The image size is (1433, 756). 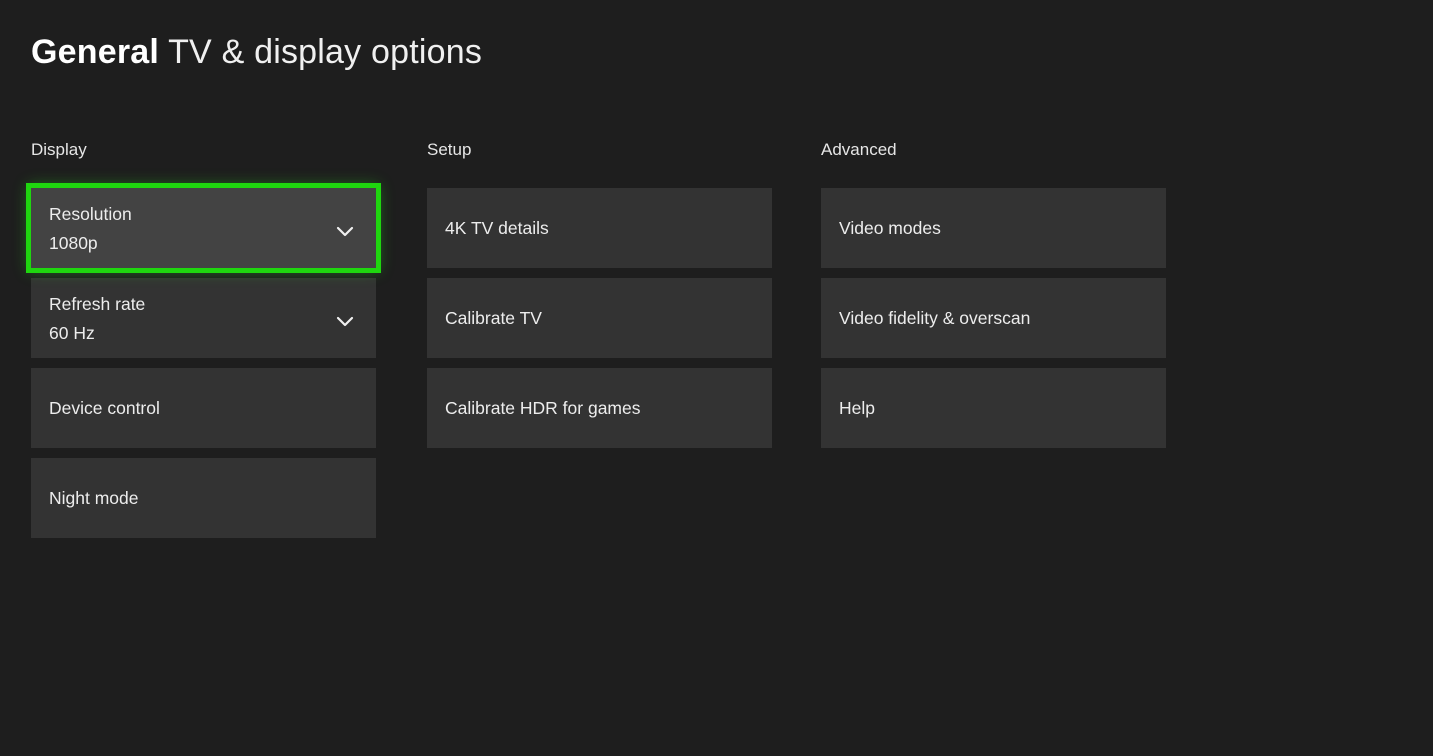 I want to click on tile-video-fidelity-overscan-label: Video fidelity & overscan, so click(x=935, y=318).